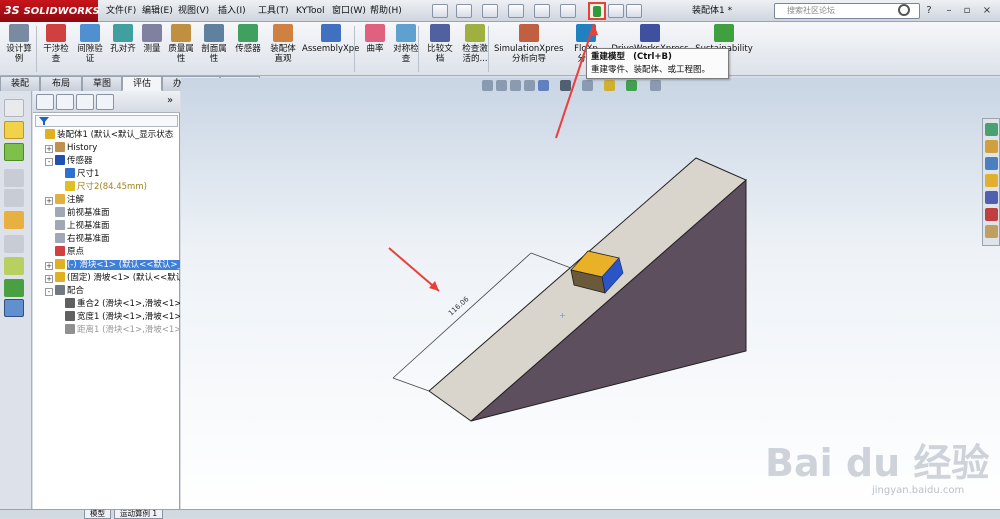  What do you see at coordinates (542, 11) in the screenshot?
I see `undo-button` at bounding box center [542, 11].